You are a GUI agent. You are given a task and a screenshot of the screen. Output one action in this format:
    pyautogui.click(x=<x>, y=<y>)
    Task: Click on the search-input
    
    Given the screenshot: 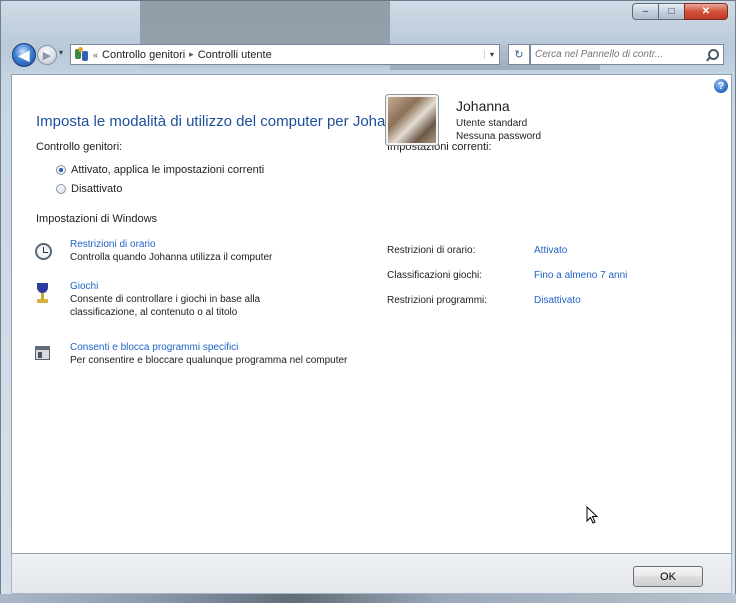 What is the action you would take?
    pyautogui.click(x=618, y=54)
    